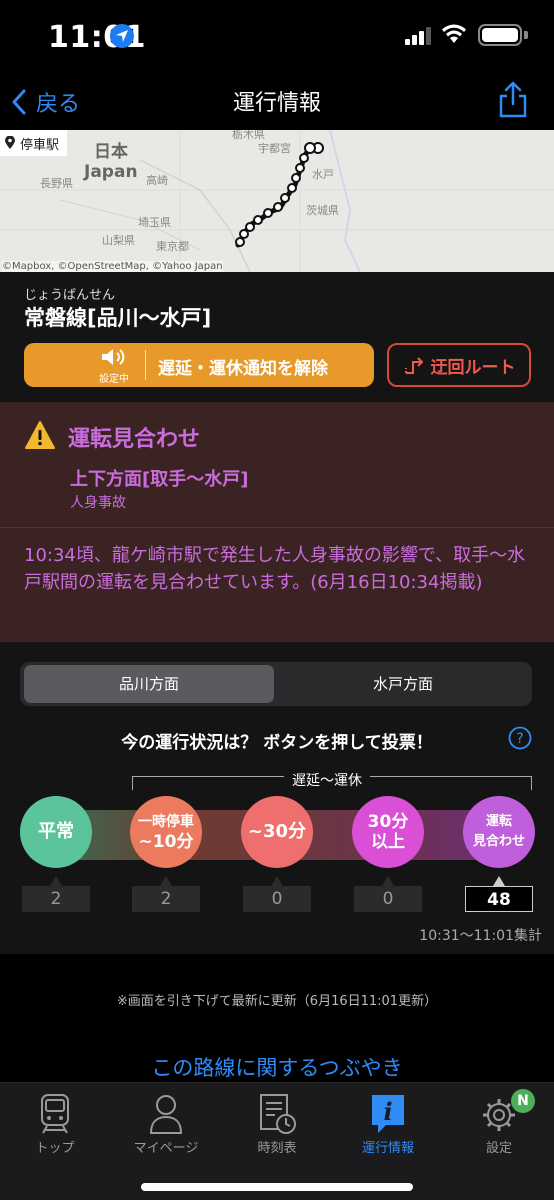 This screenshot has width=554, height=1200. Describe the element at coordinates (277, 899) in the screenshot. I see `vote-count-30min: 0` at that location.